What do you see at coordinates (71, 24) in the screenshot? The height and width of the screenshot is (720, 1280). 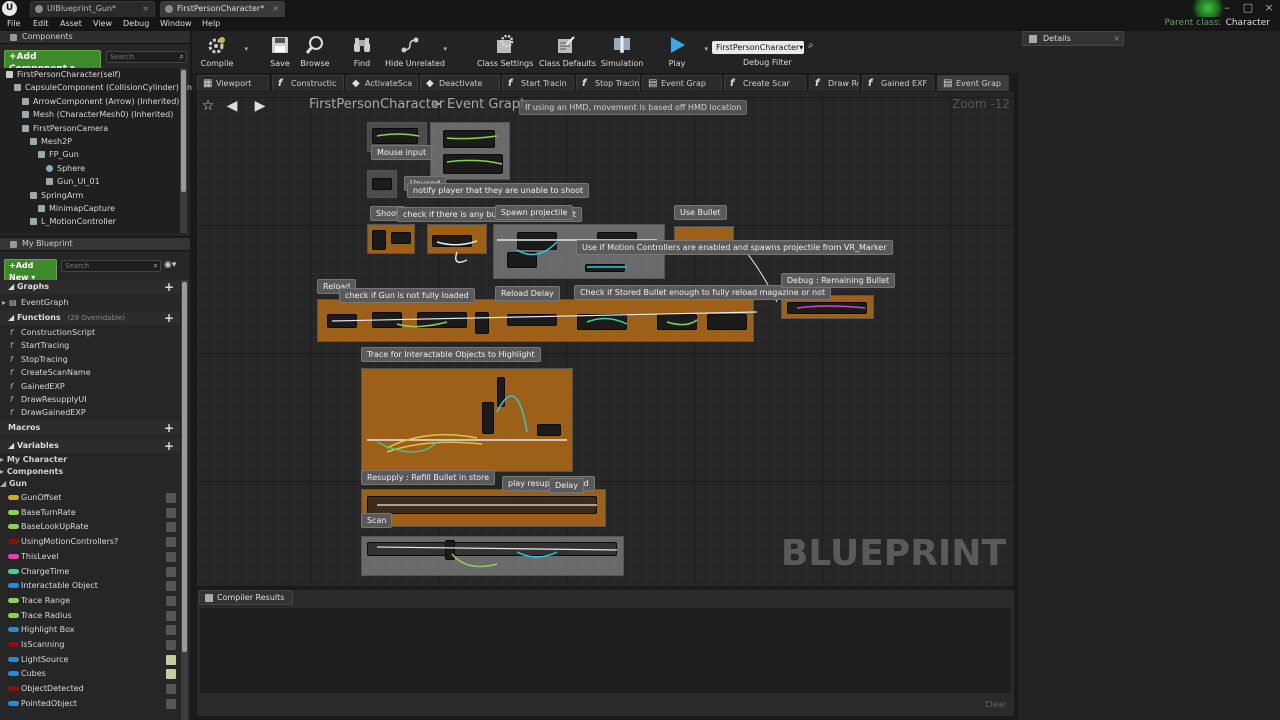 I see `menu-asset: Asset` at bounding box center [71, 24].